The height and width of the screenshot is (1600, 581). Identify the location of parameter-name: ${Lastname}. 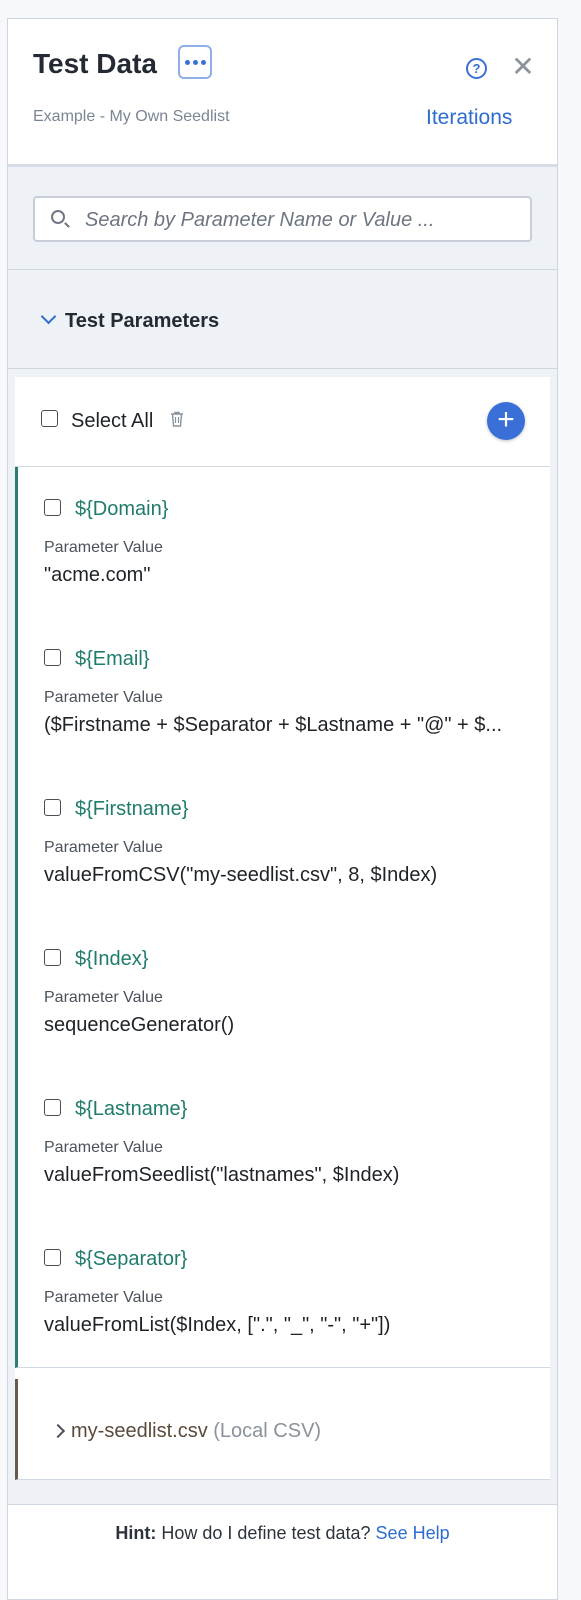
(131, 1109).